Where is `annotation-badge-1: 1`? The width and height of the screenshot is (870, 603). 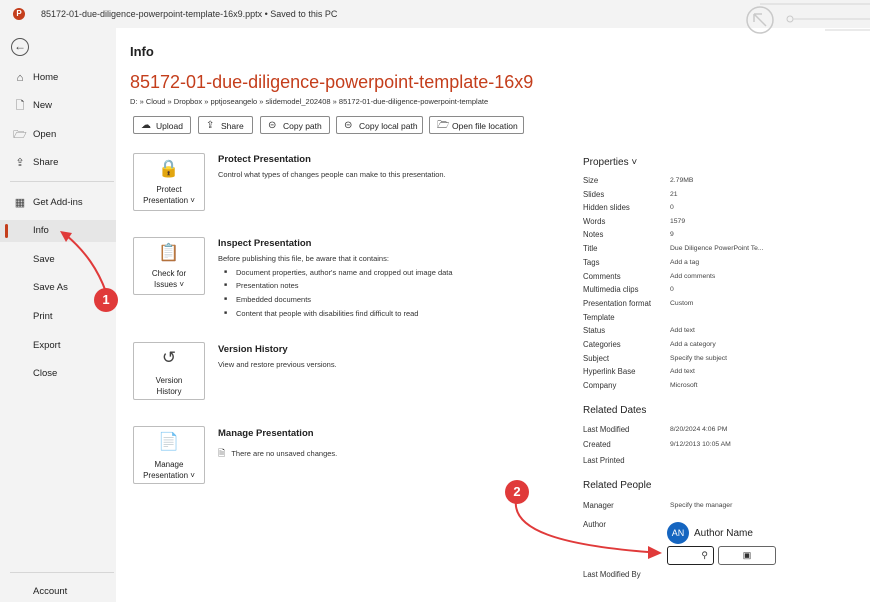 annotation-badge-1: 1 is located at coordinates (106, 300).